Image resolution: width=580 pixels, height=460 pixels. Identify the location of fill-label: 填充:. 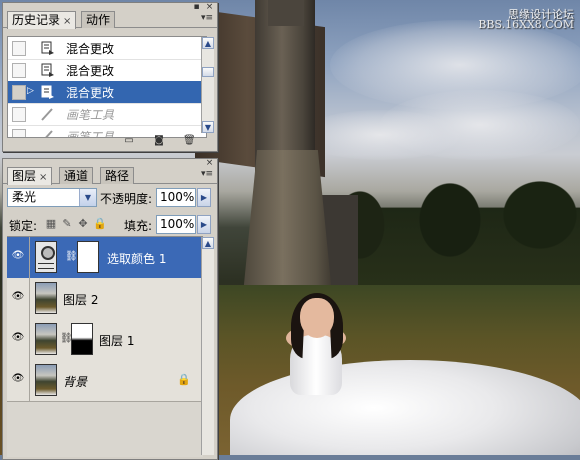
(138, 226).